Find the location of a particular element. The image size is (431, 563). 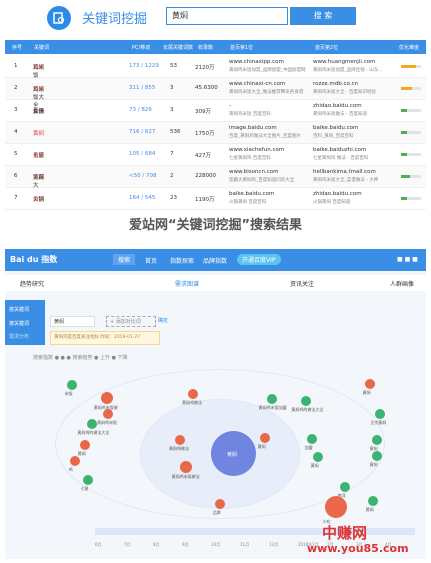

keyword-link: 七星 黄焖 is located at coordinates (38, 155).